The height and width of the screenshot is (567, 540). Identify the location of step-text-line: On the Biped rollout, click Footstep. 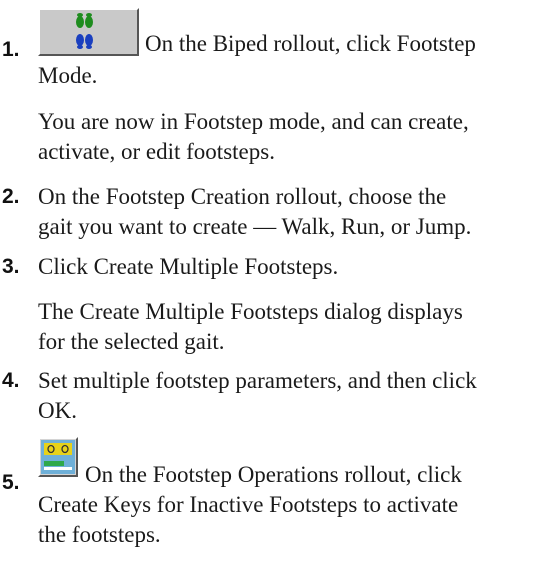
(310, 43).